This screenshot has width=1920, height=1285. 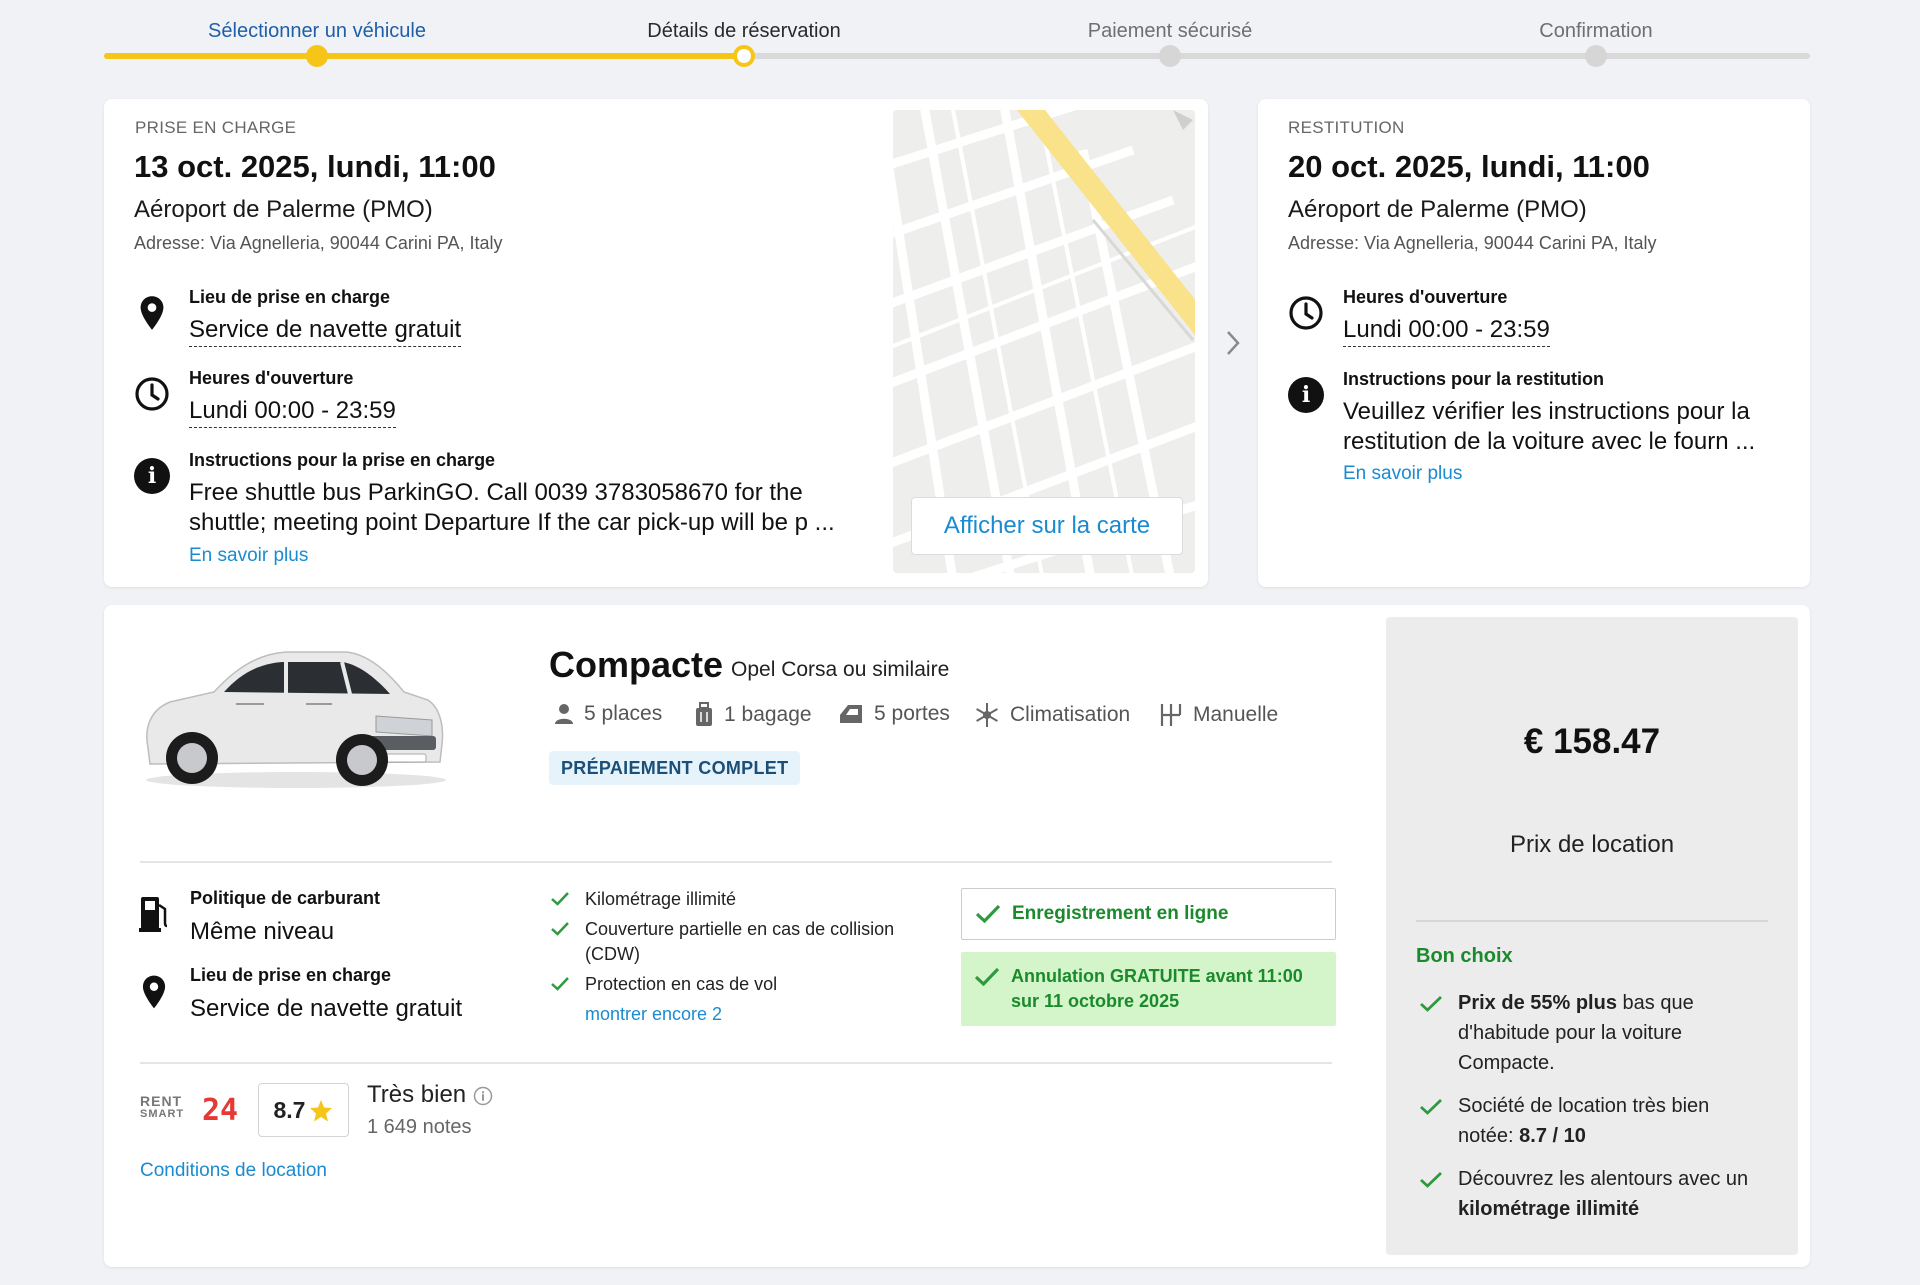 I want to click on feature-transmission-label: Manuelle, so click(x=1236, y=714).